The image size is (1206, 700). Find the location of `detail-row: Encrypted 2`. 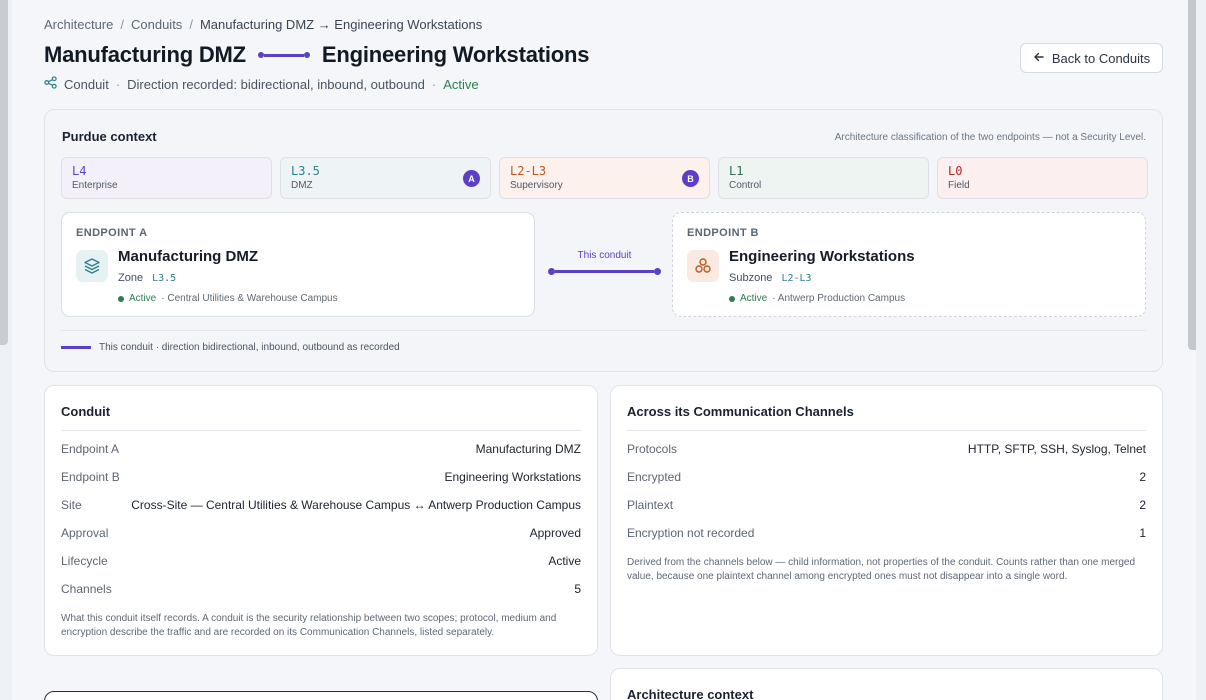

detail-row: Encrypted 2 is located at coordinates (886, 477).